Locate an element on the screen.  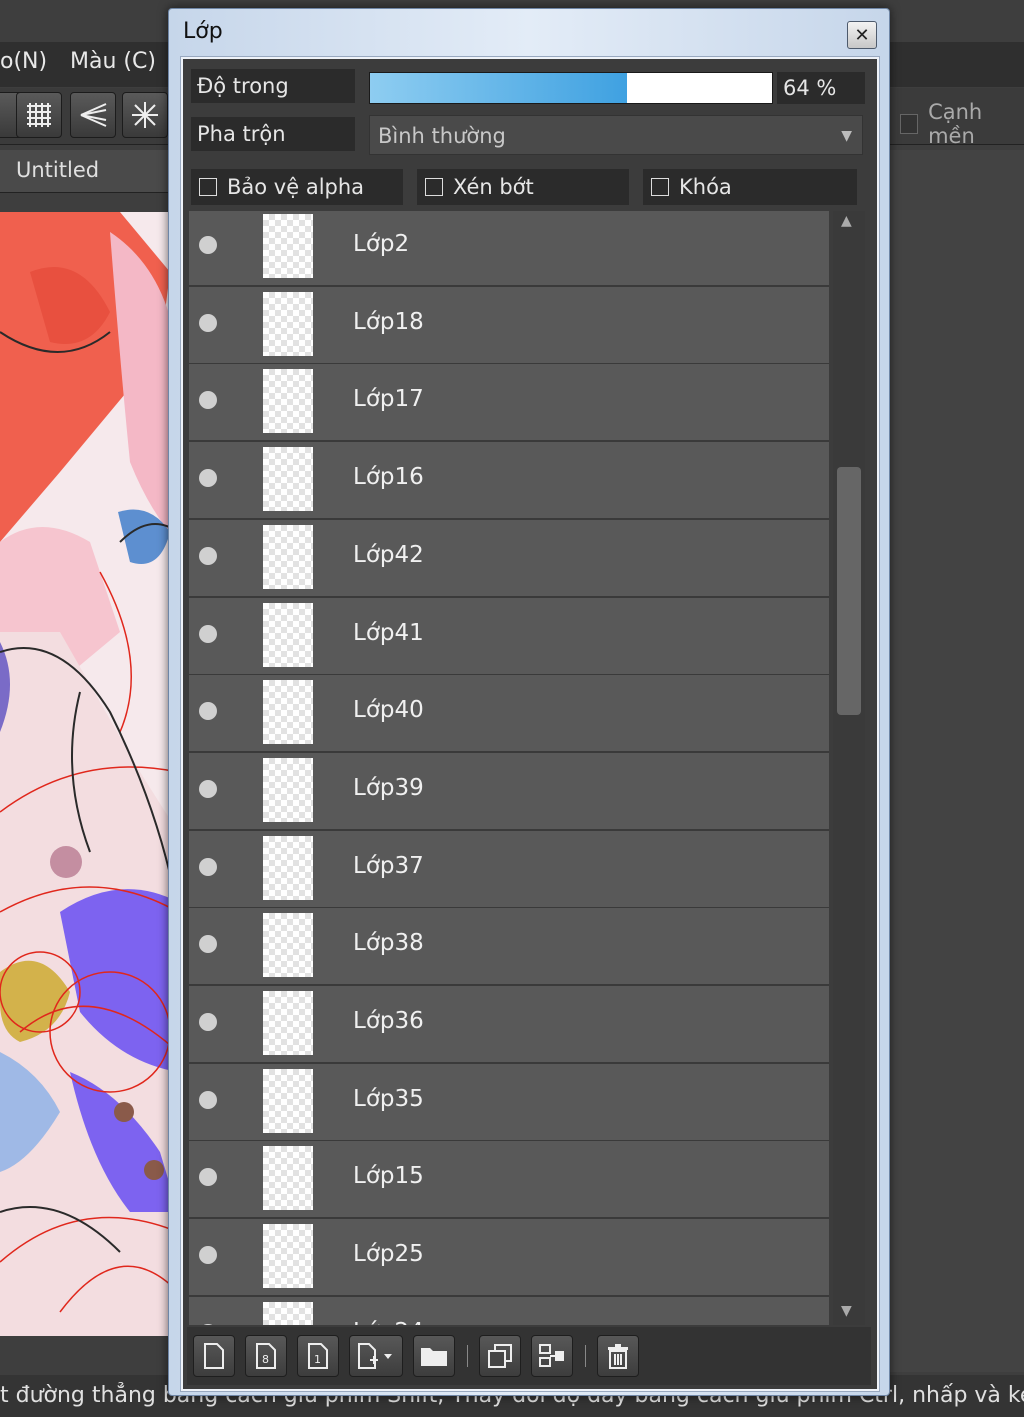
layer-name: Lớp40 is located at coordinates (388, 710).